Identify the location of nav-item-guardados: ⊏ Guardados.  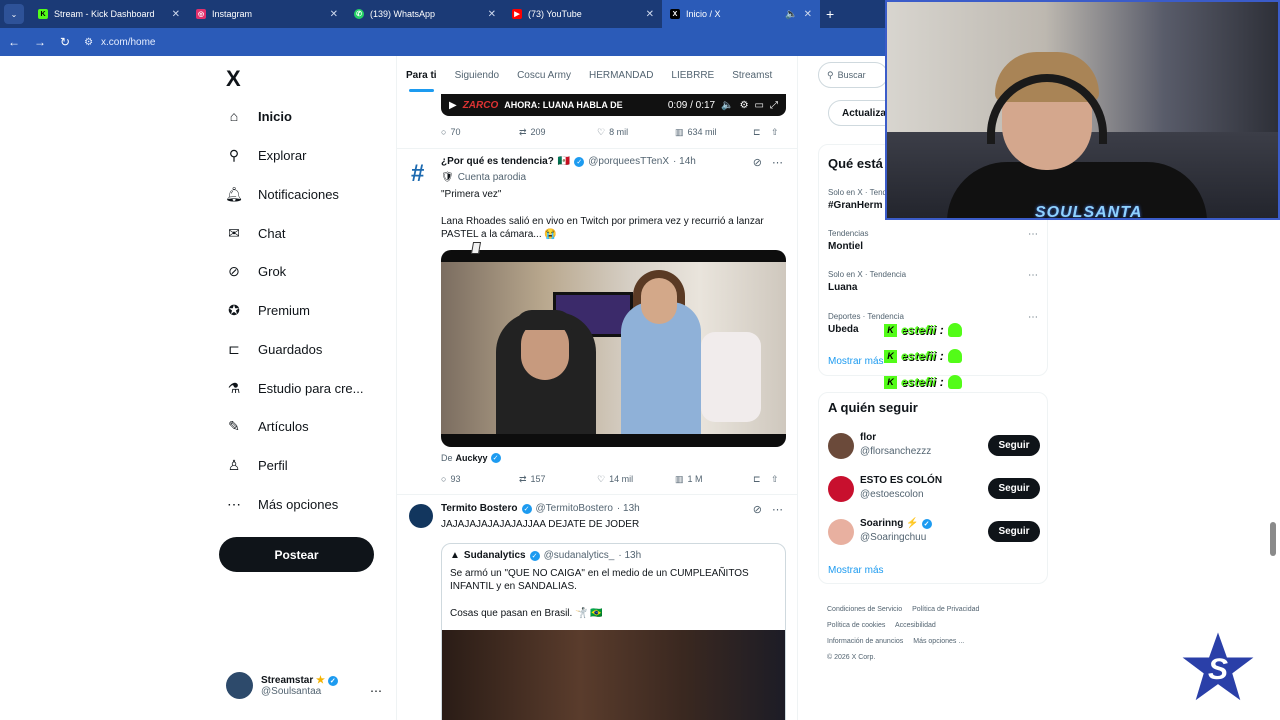
(274, 349).